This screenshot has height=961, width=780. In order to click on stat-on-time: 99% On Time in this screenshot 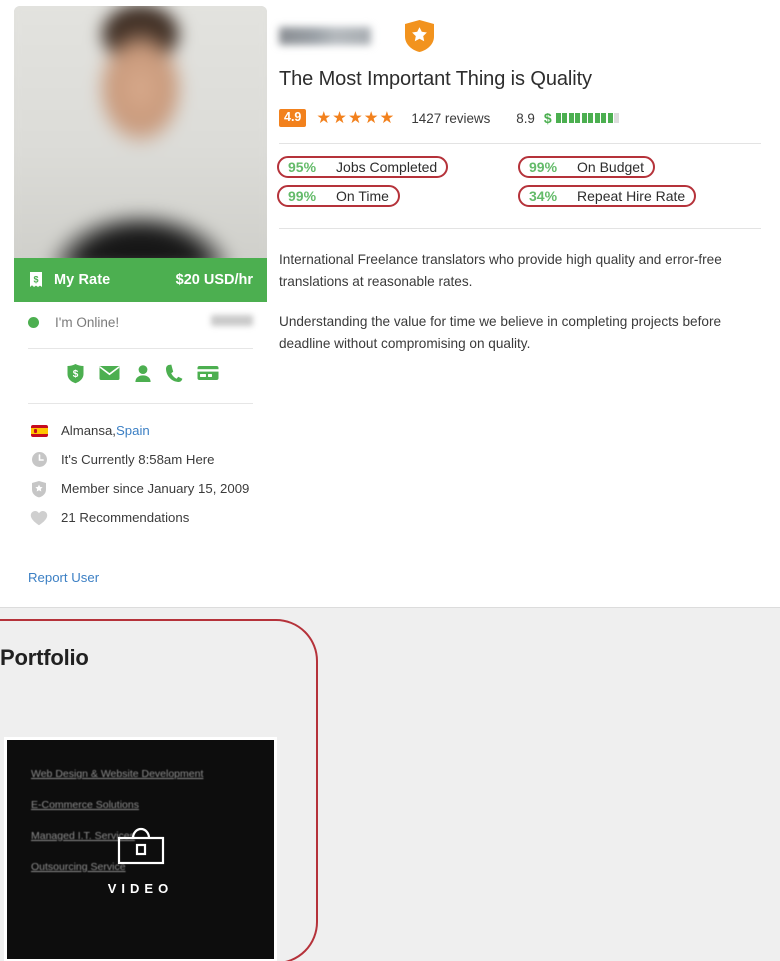, I will do `click(338, 196)`.